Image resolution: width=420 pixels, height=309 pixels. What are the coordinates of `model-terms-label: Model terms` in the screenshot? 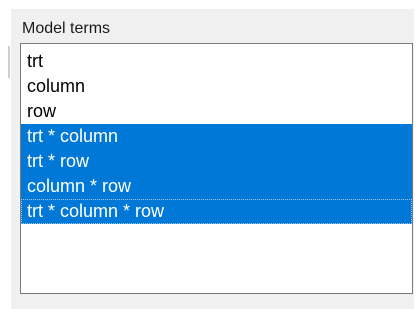 It's located at (66, 28).